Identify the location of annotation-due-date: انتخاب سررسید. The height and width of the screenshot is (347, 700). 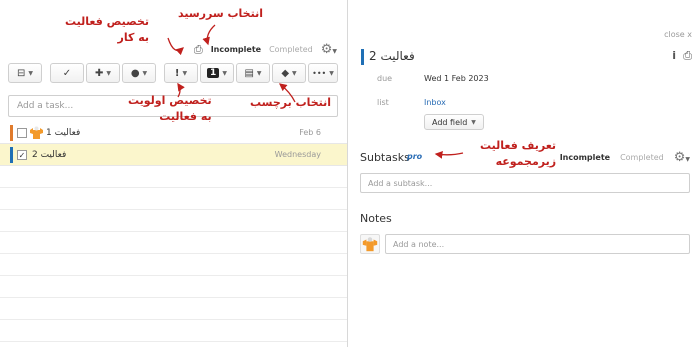
(220, 13).